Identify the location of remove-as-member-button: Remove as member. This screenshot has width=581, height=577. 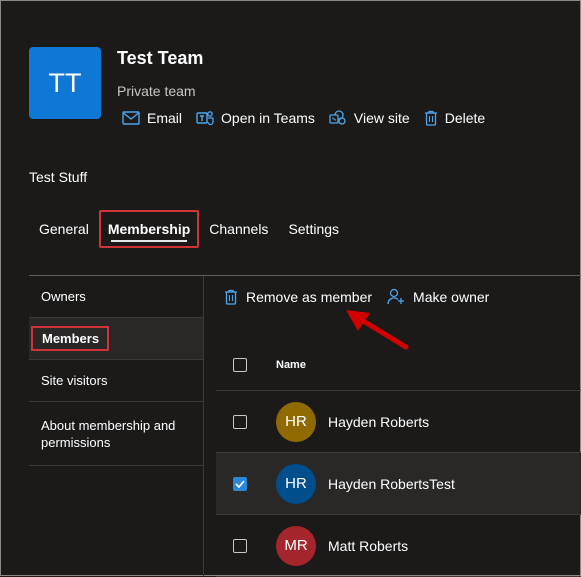
(298, 297).